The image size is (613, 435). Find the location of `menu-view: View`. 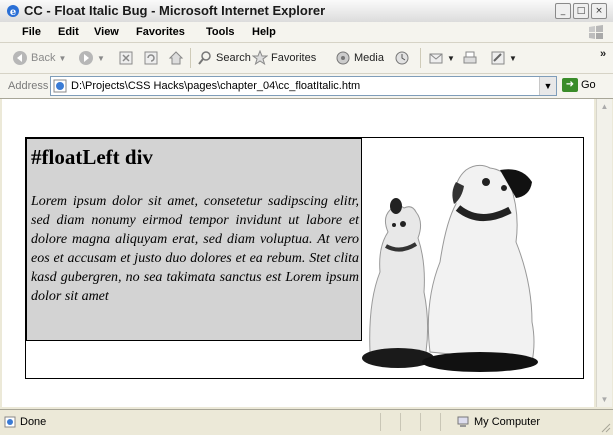

menu-view: View is located at coordinates (106, 32).